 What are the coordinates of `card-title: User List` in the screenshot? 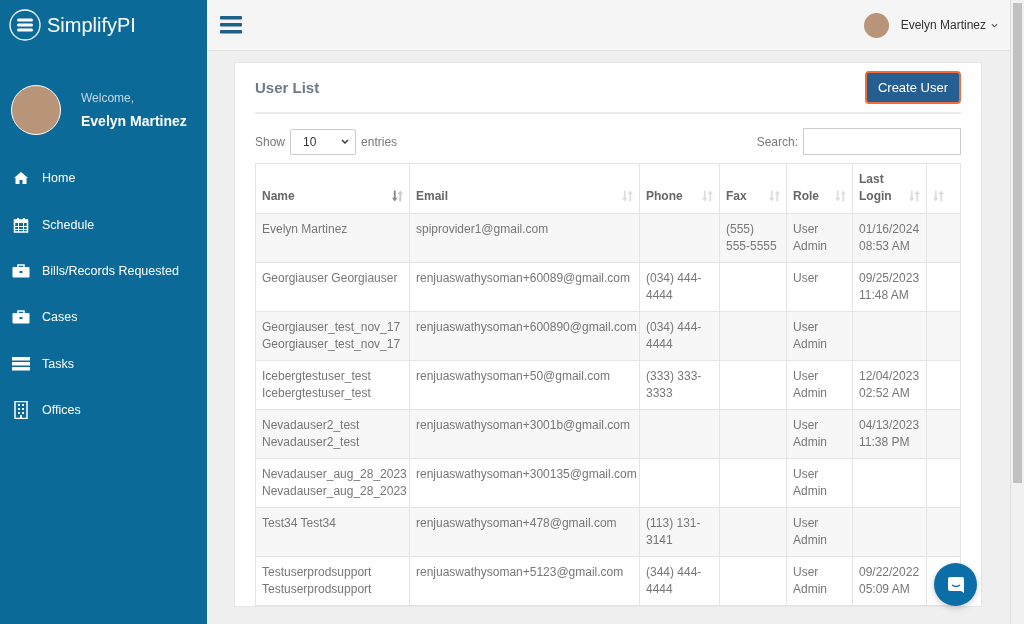 It's located at (287, 87).